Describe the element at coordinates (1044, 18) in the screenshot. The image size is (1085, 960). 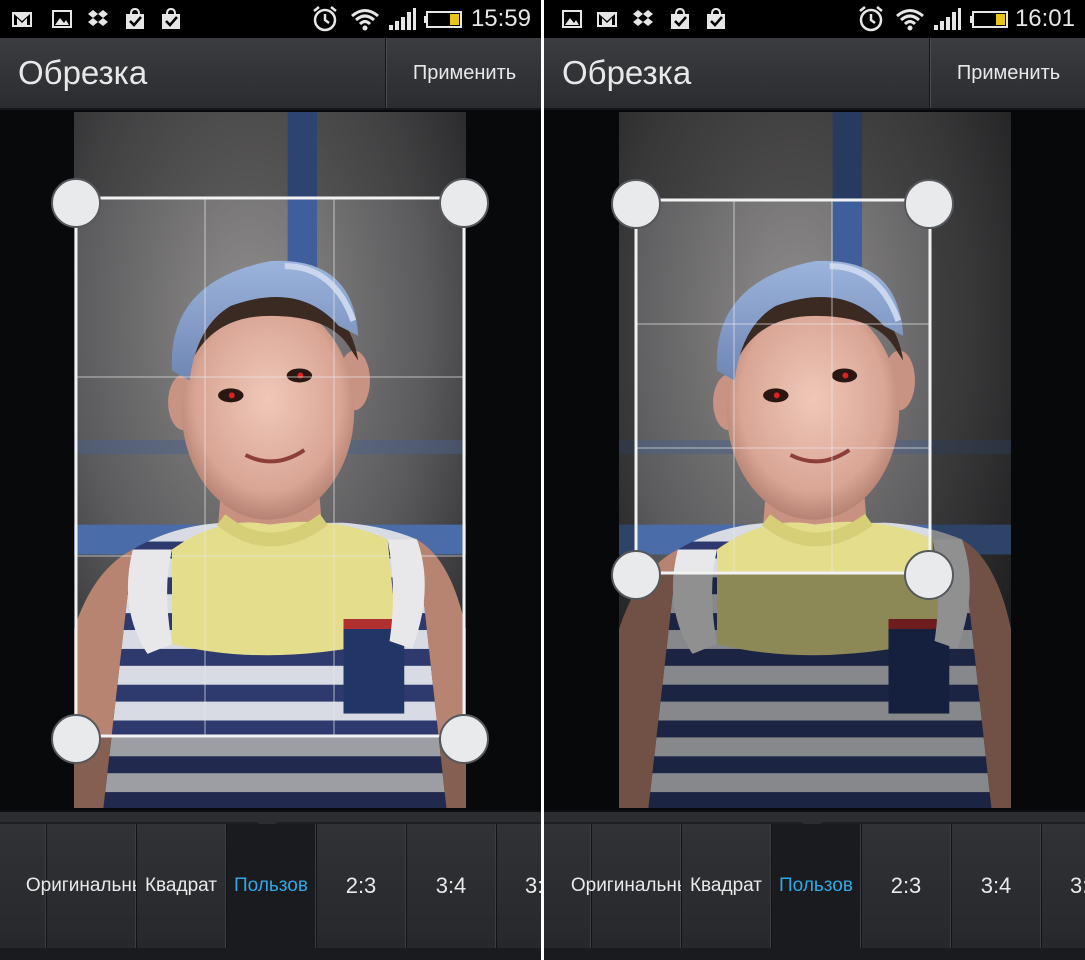
I see `clock-time: 16:01` at that location.